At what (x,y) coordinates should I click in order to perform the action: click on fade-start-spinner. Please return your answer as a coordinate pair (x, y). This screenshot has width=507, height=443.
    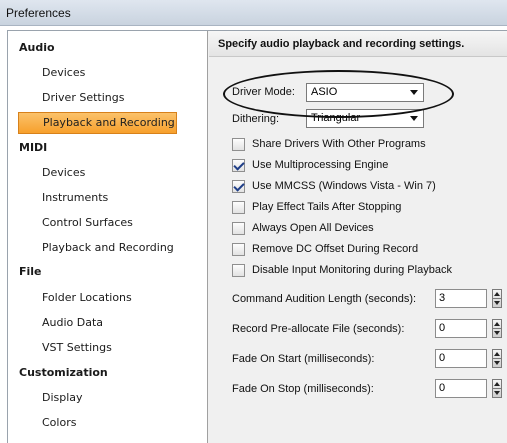
    Looking at the image, I should click on (497, 358).